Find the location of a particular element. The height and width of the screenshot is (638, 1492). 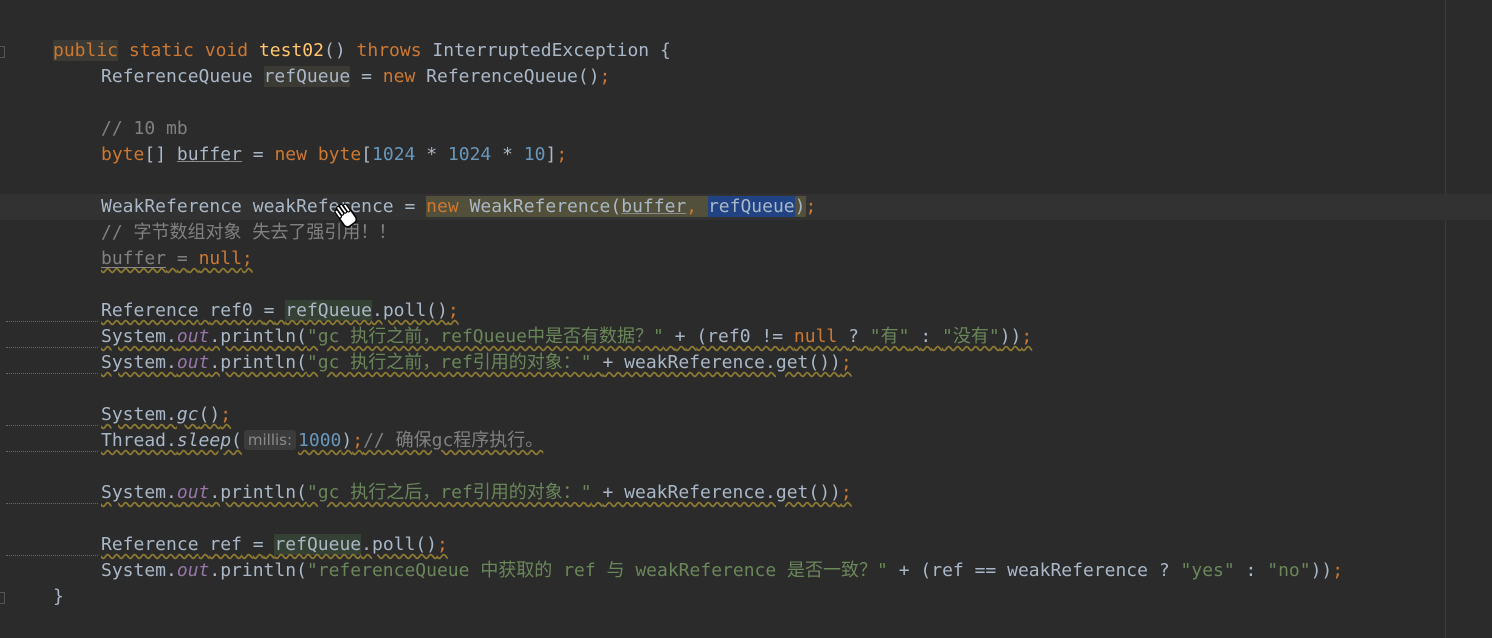

method-name: test02 is located at coordinates (291, 50).